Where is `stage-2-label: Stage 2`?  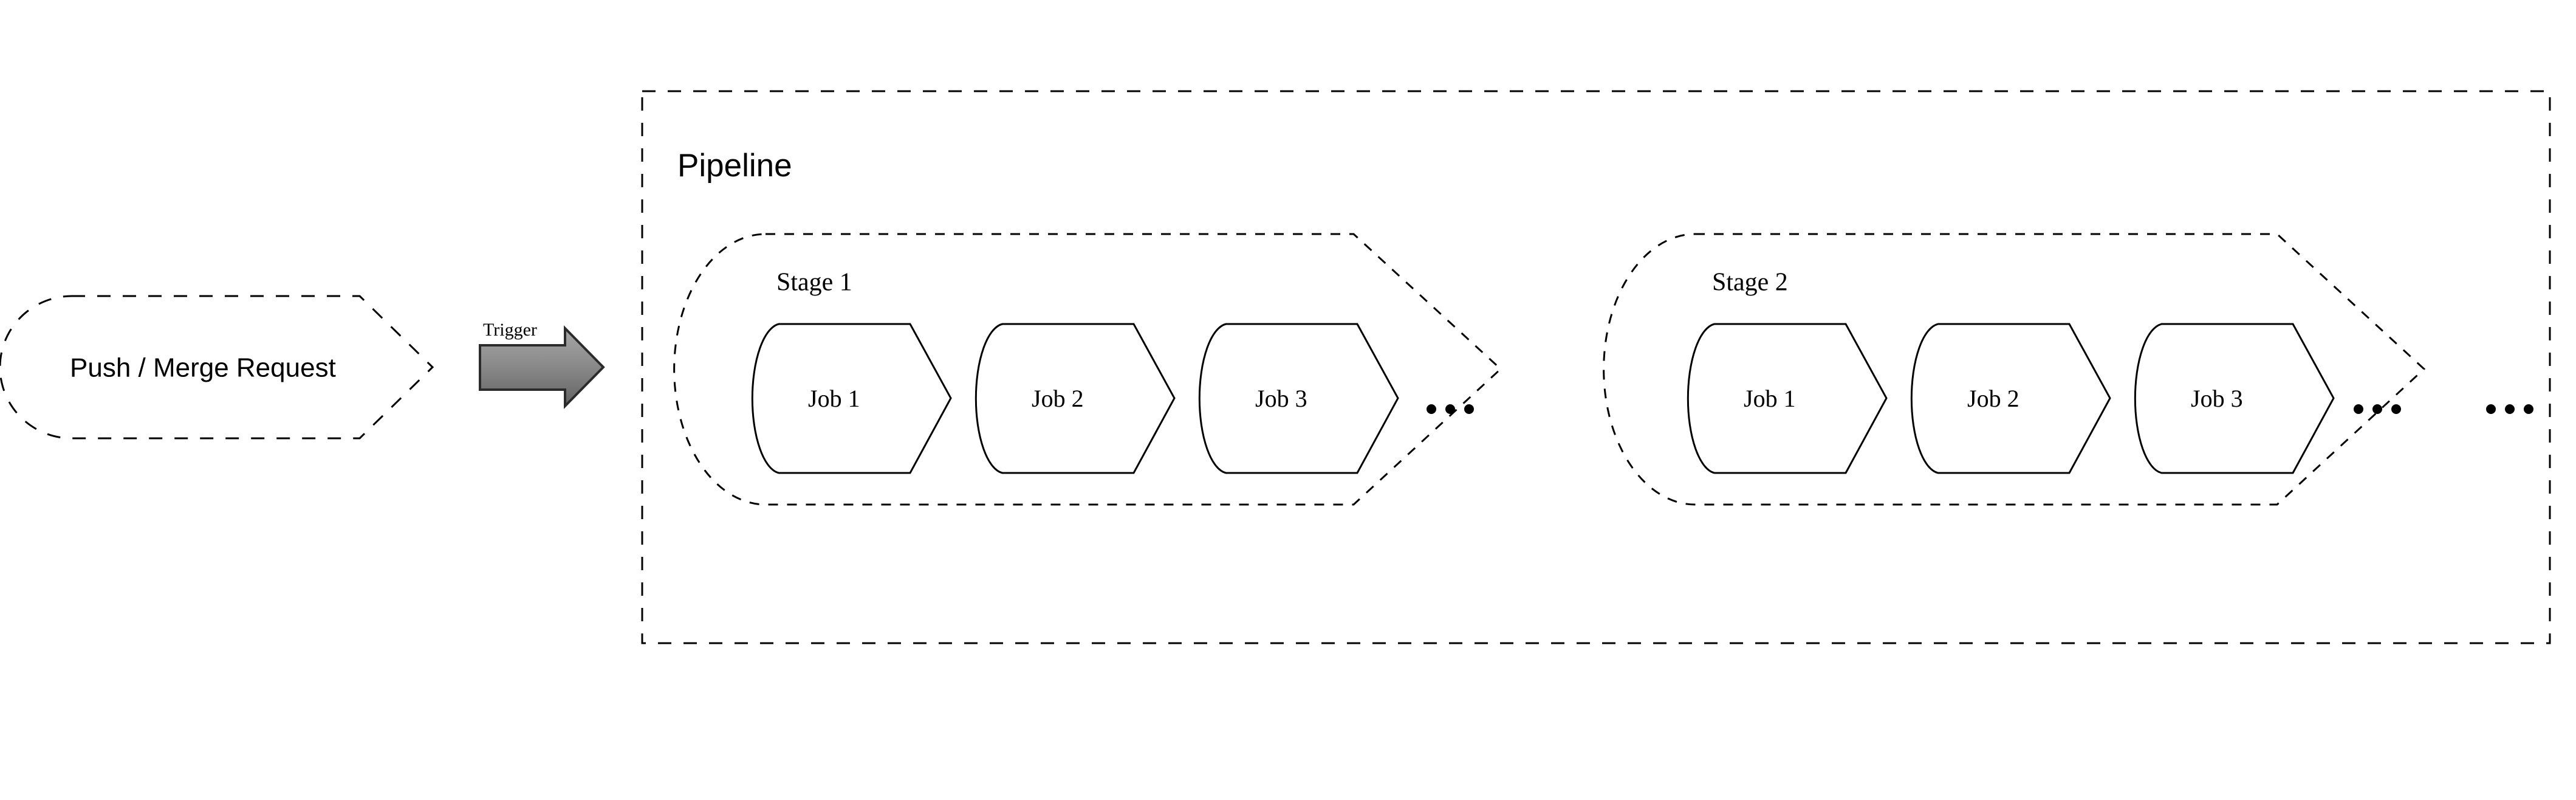
stage-2-label: Stage 2 is located at coordinates (1750, 283).